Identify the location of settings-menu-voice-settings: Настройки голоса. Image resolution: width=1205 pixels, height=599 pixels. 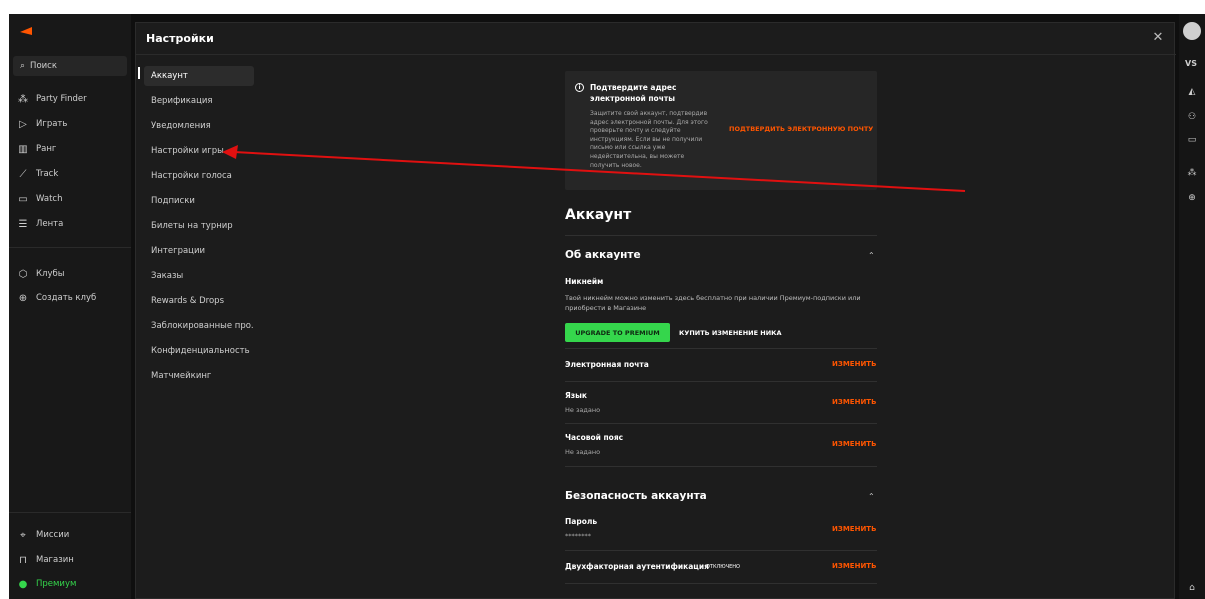
(199, 176).